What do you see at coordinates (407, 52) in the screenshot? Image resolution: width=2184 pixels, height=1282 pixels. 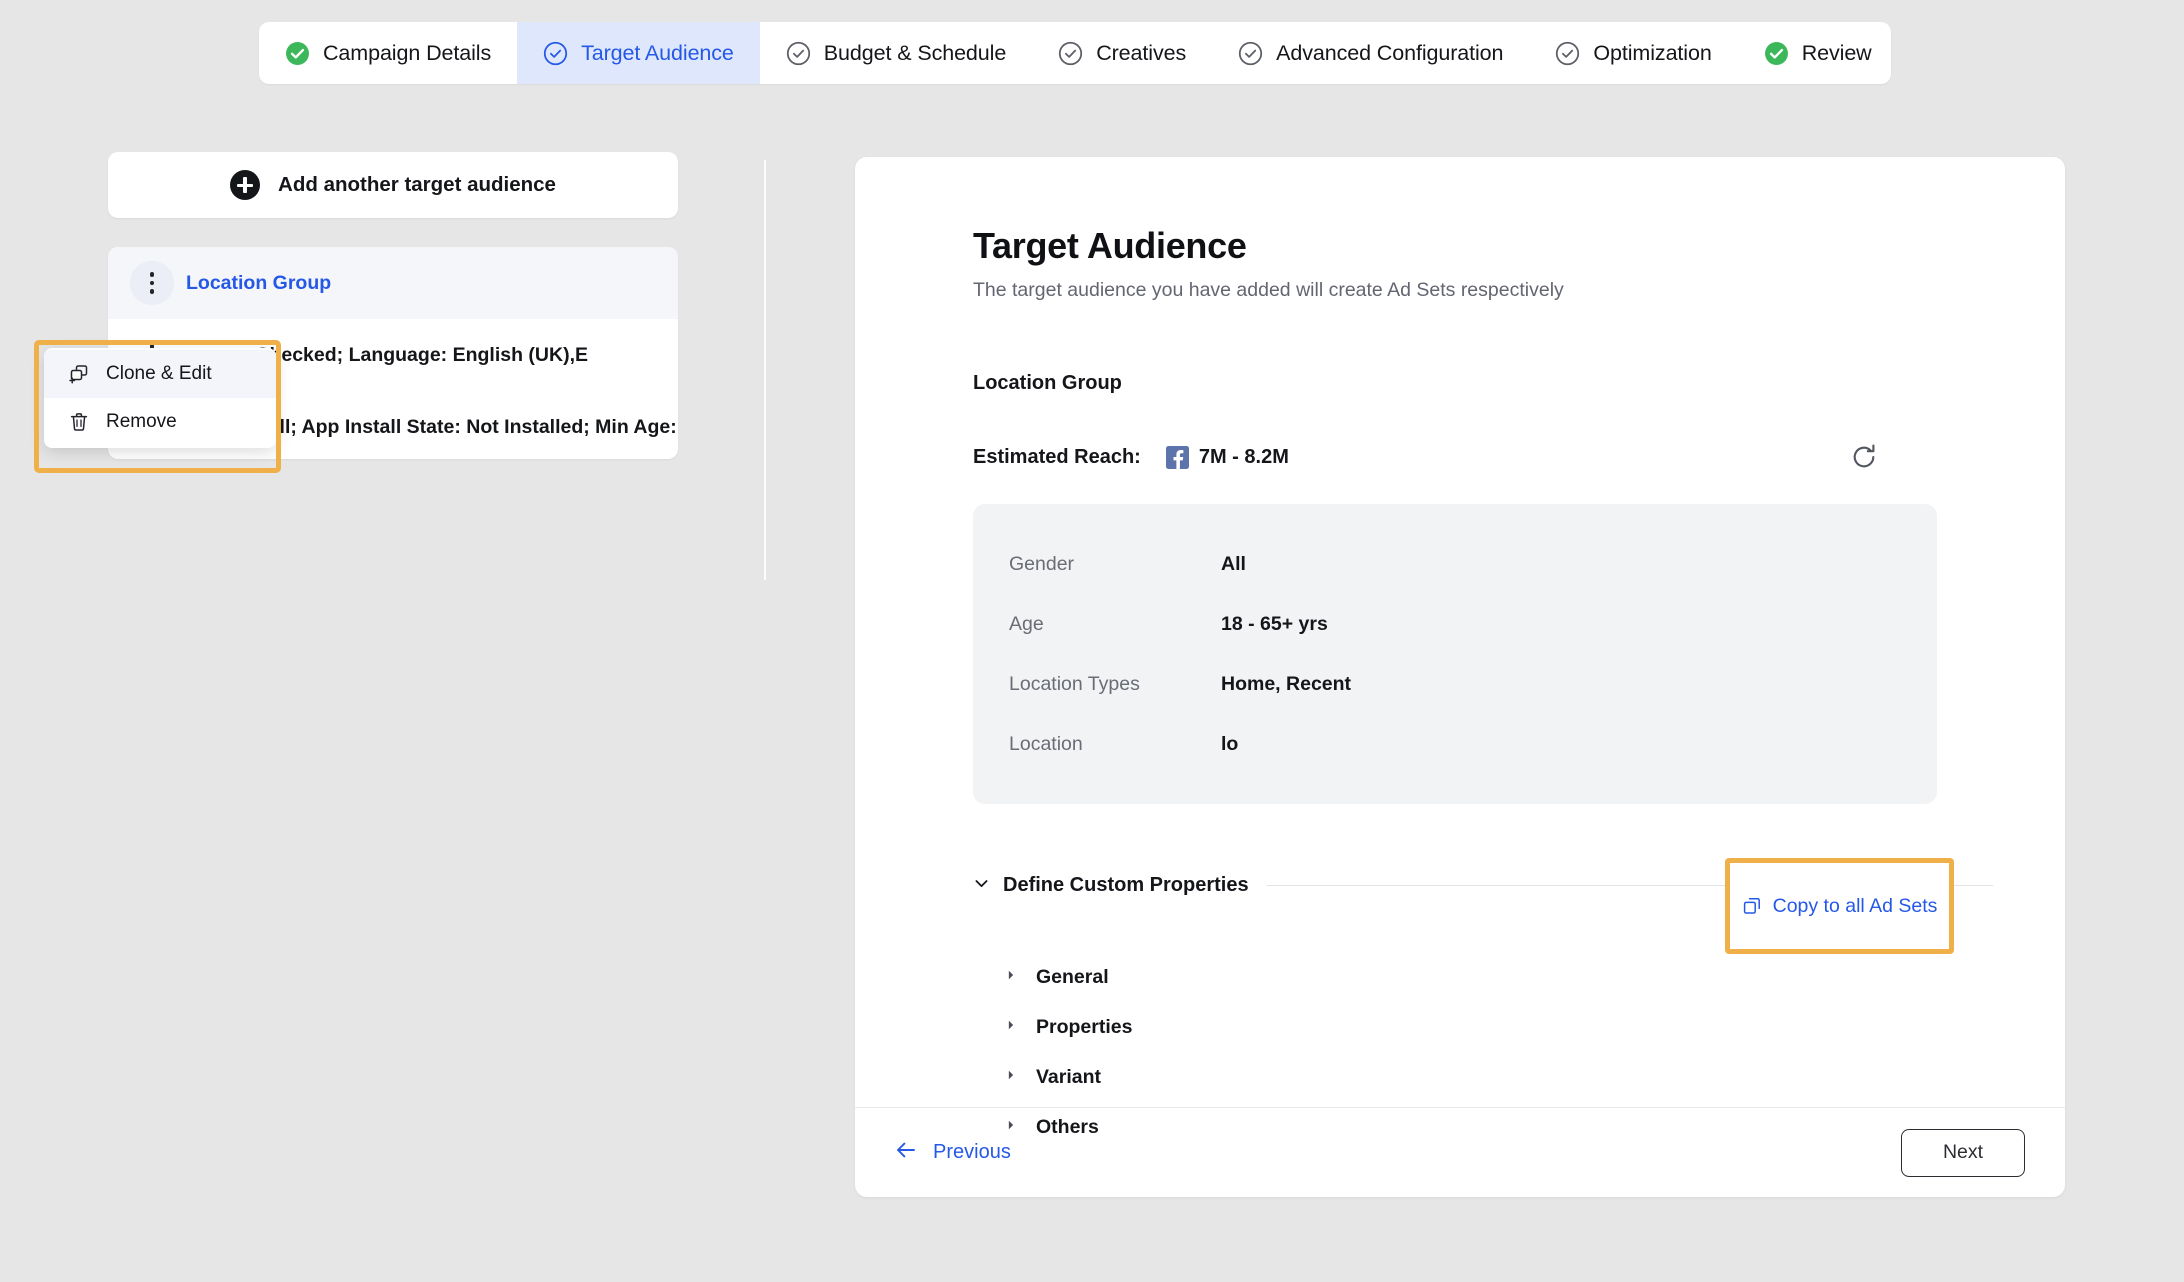 I see `tab-label: Campaign Details` at bounding box center [407, 52].